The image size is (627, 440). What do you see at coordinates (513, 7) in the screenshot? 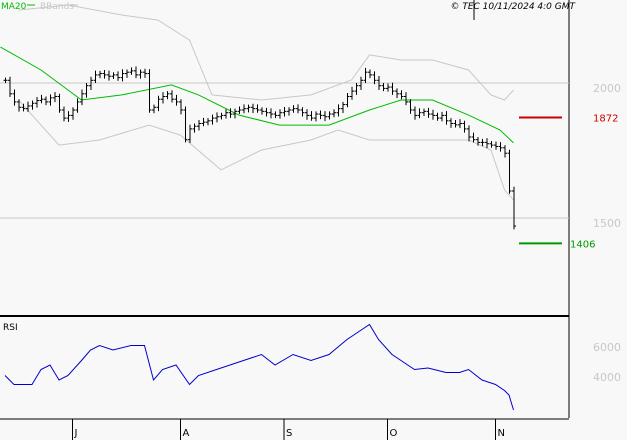
I see `copyright: © TEC 10/11/2024 4:0 GMT` at bounding box center [513, 7].